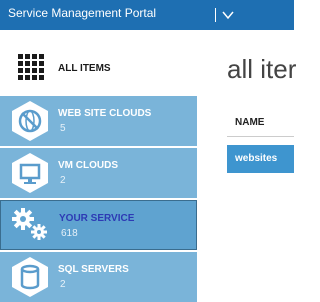  Describe the element at coordinates (97, 218) in the screenshot. I see `sidebar-item-label: YOUR SERVICE` at that location.